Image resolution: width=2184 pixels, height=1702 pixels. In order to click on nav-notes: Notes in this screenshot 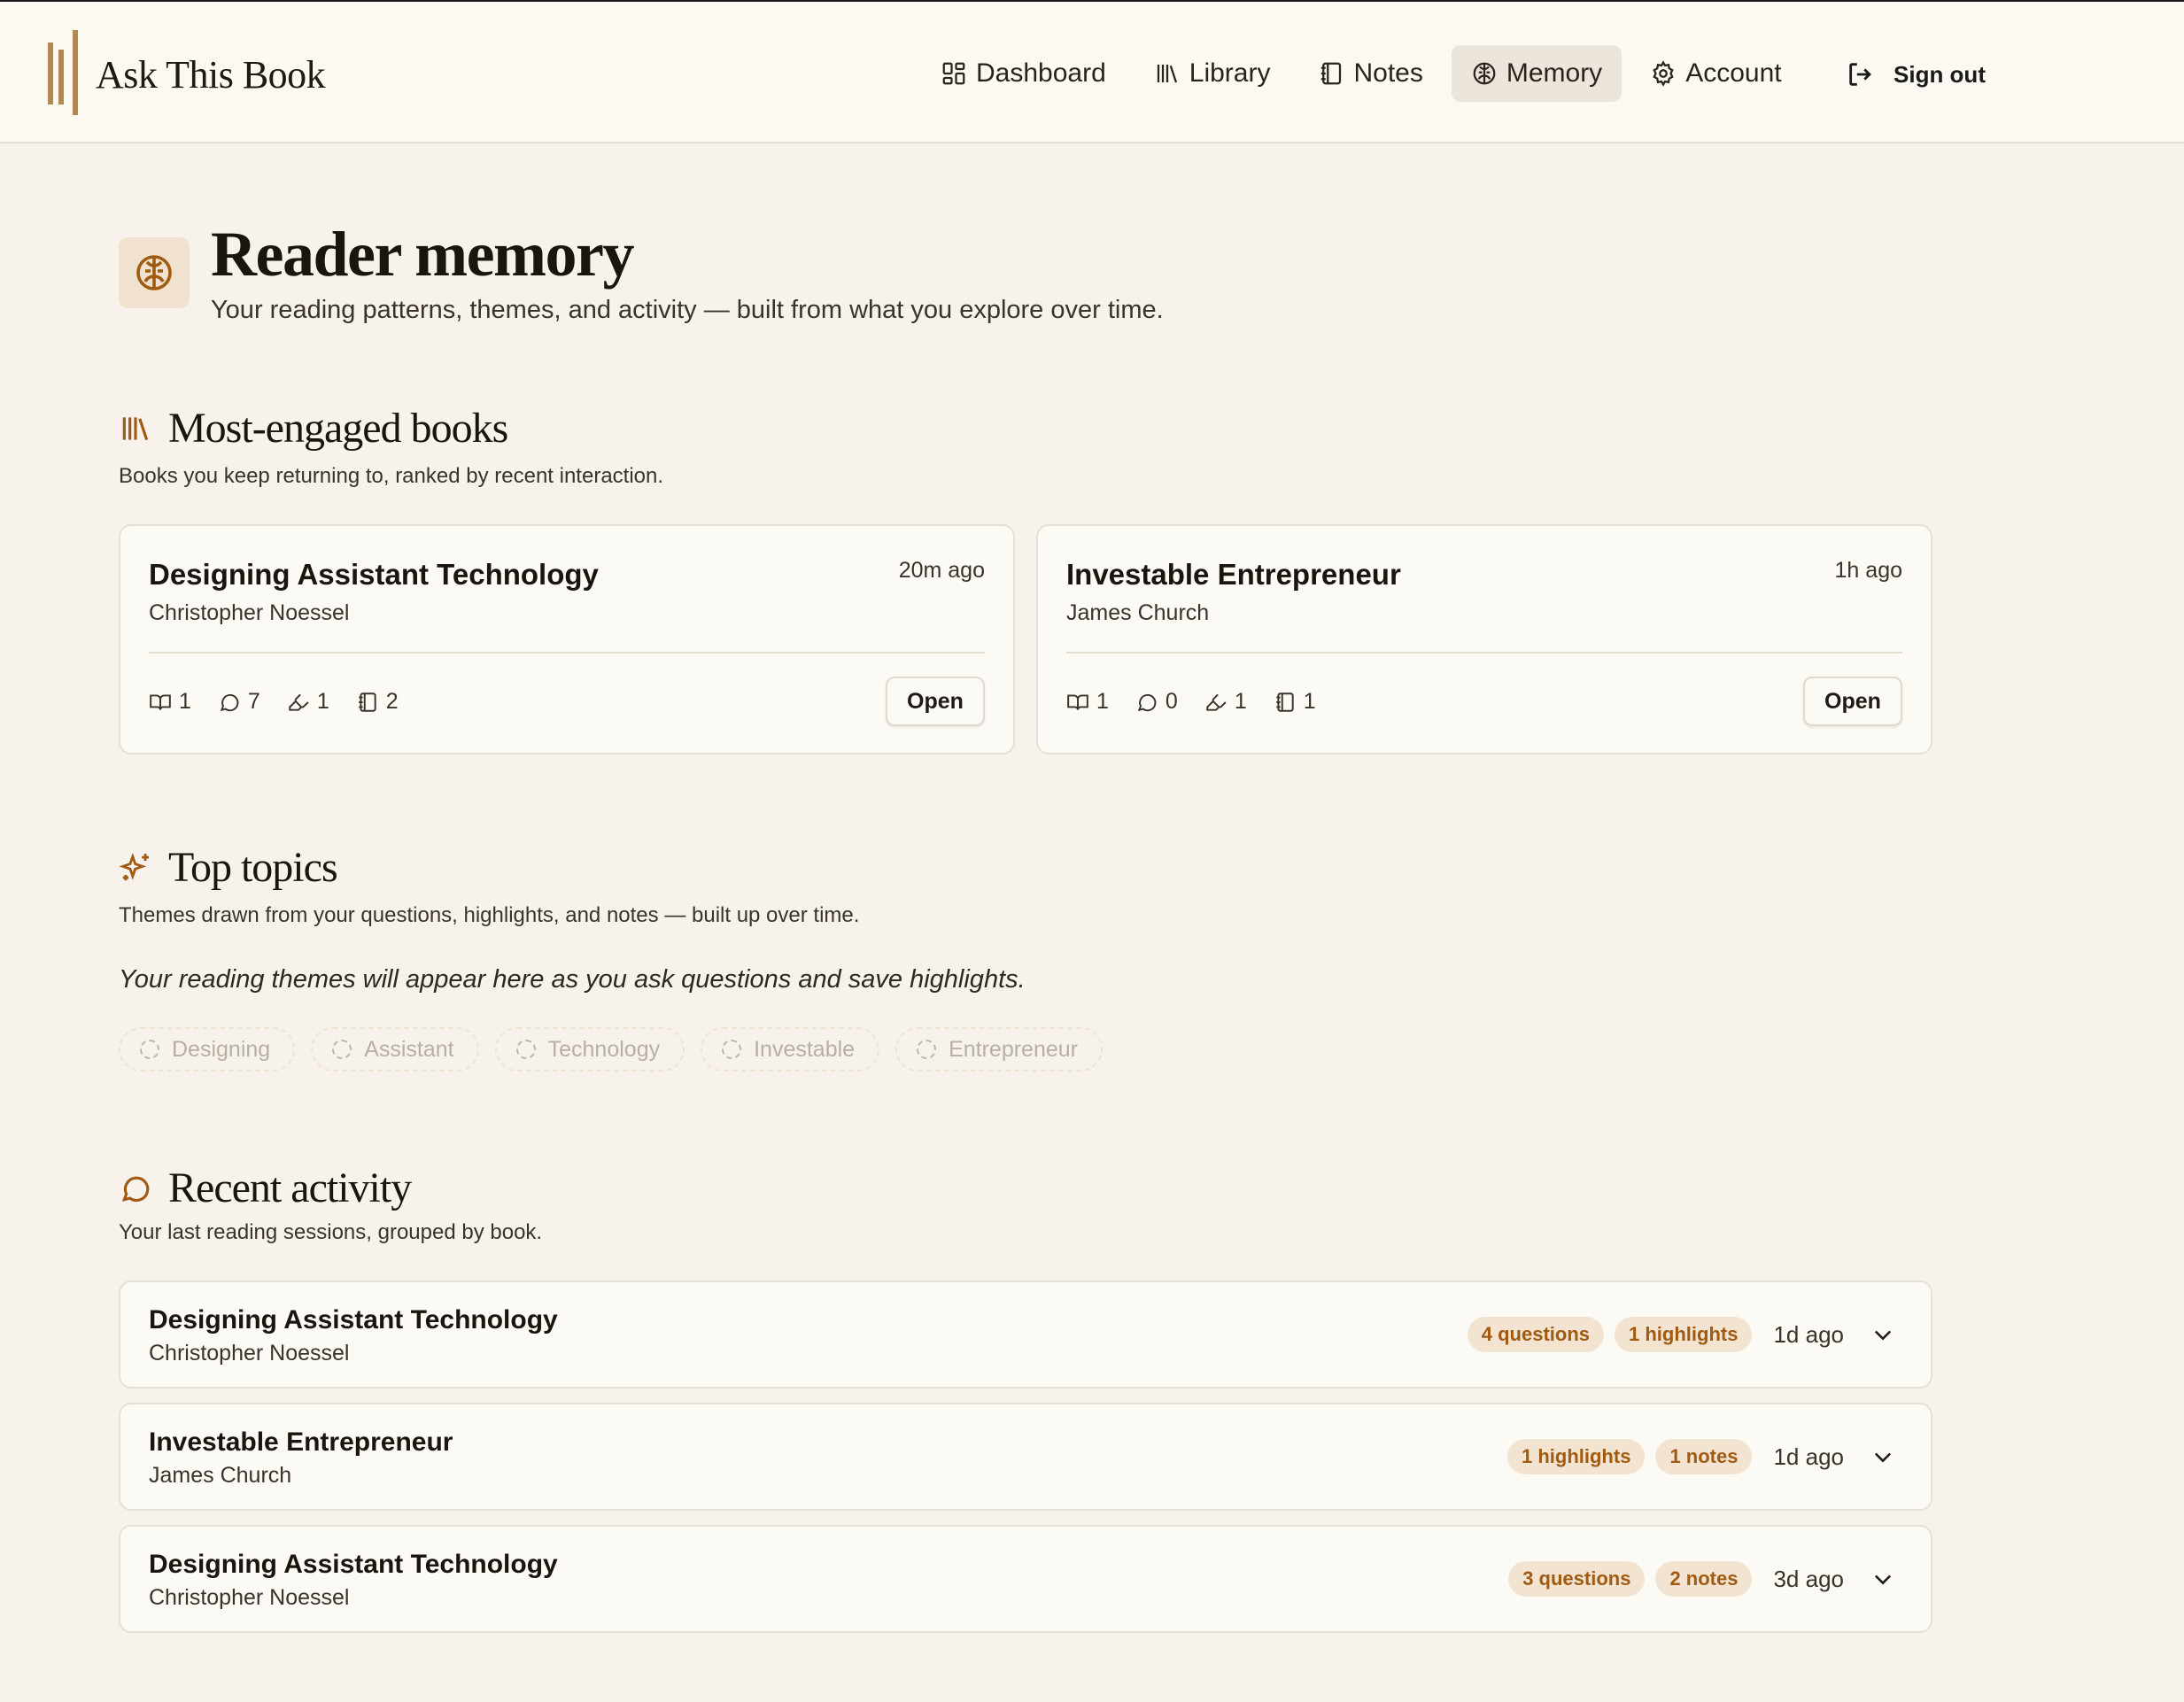, I will do `click(1370, 73)`.